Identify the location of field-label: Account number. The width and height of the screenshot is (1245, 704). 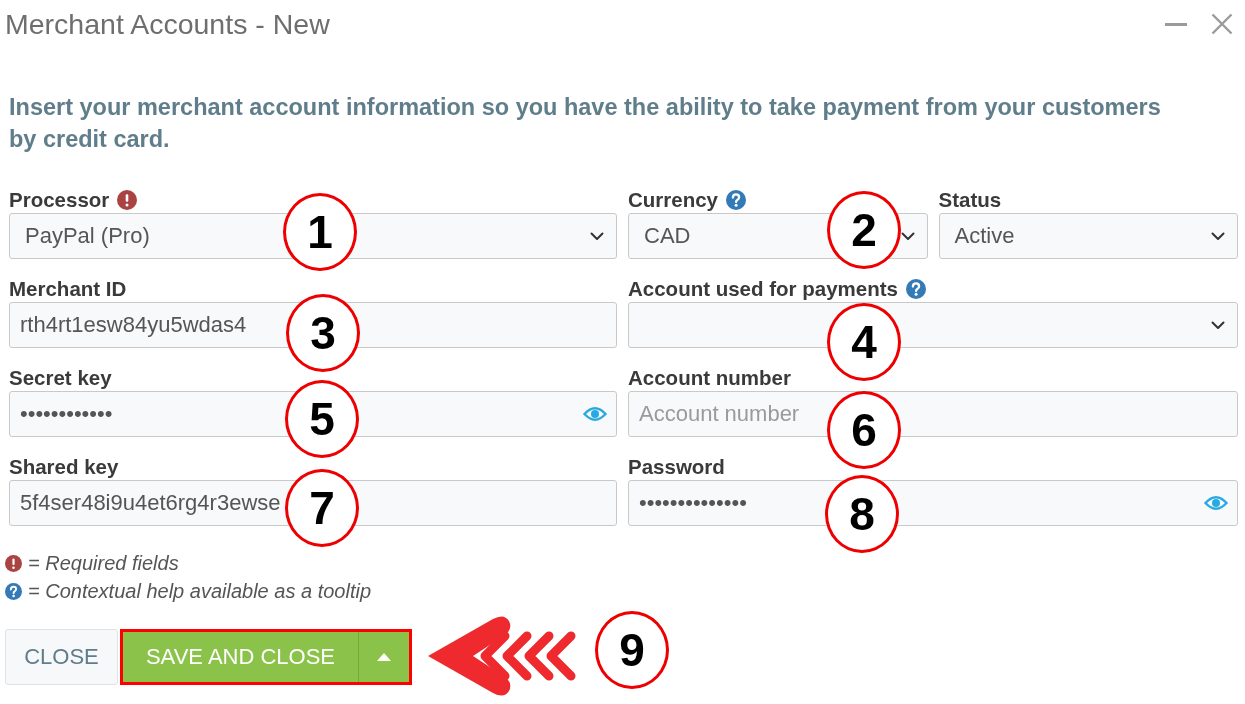
(709, 378).